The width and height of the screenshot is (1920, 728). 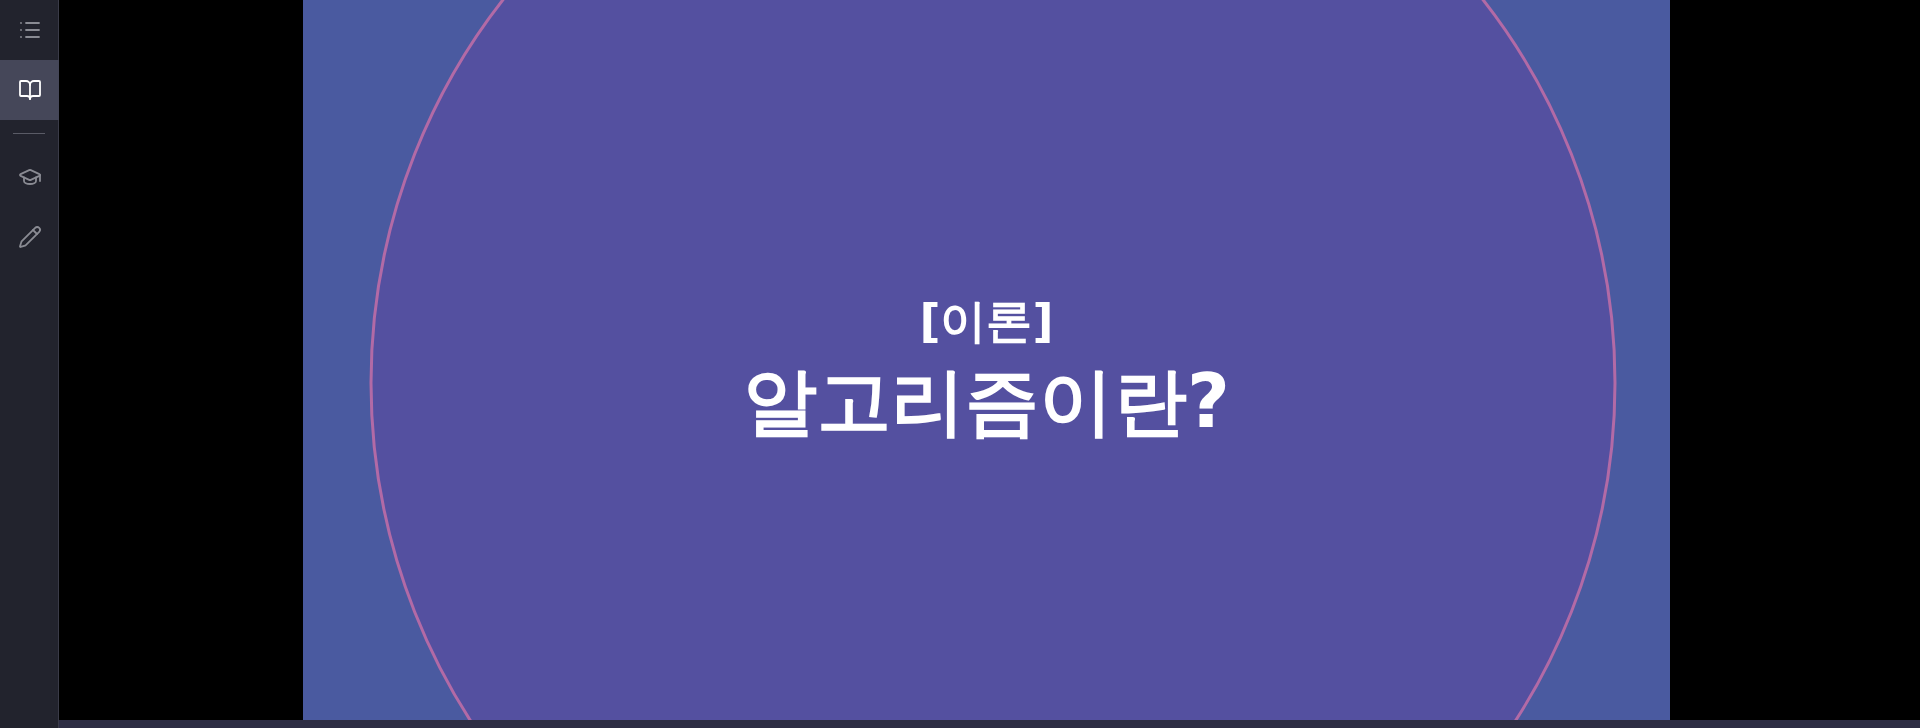 I want to click on book-icon, so click(x=29, y=90).